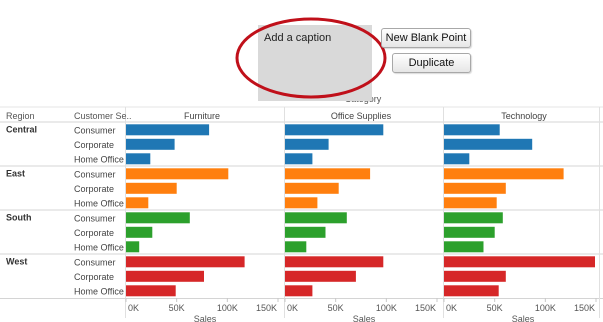  What do you see at coordinates (150, 144) in the screenshot?
I see `bar-central-corporate-furniture` at bounding box center [150, 144].